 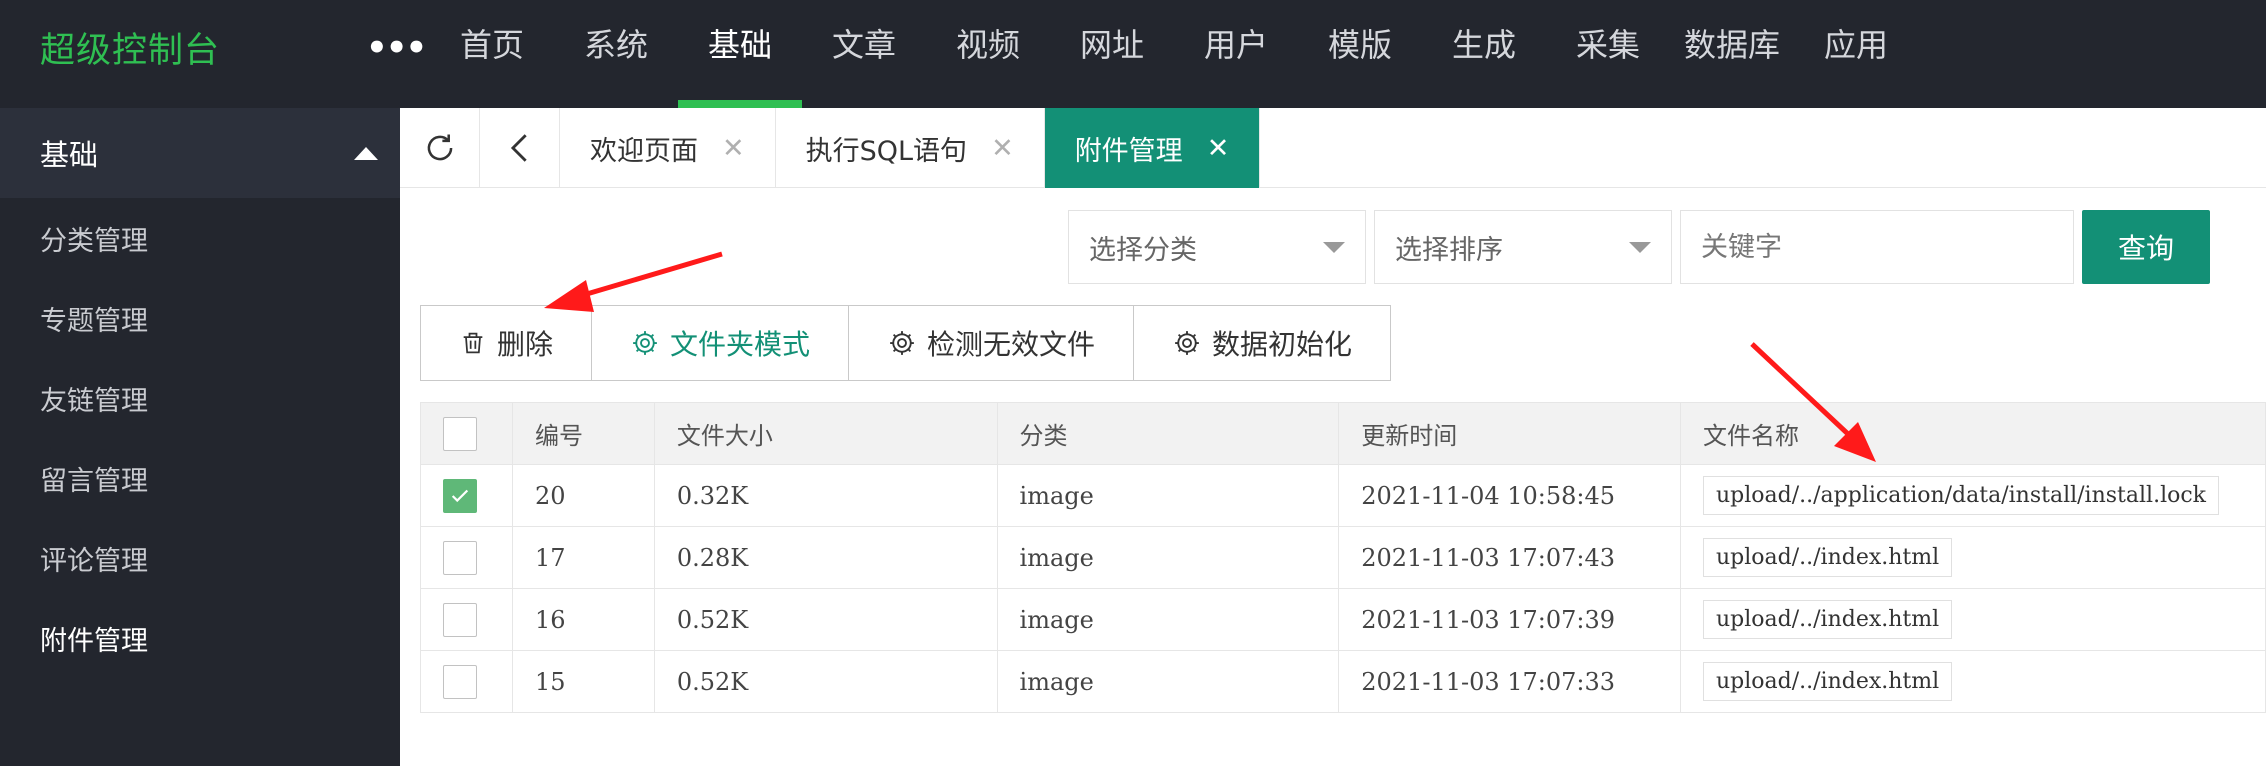 I want to click on cell-id: 16, so click(x=583, y=619).